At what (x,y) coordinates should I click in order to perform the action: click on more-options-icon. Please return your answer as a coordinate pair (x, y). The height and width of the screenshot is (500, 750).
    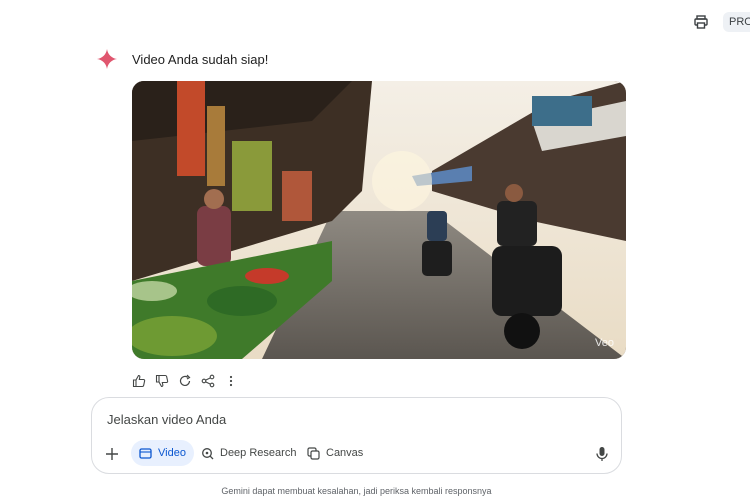
    Looking at the image, I should click on (230, 380).